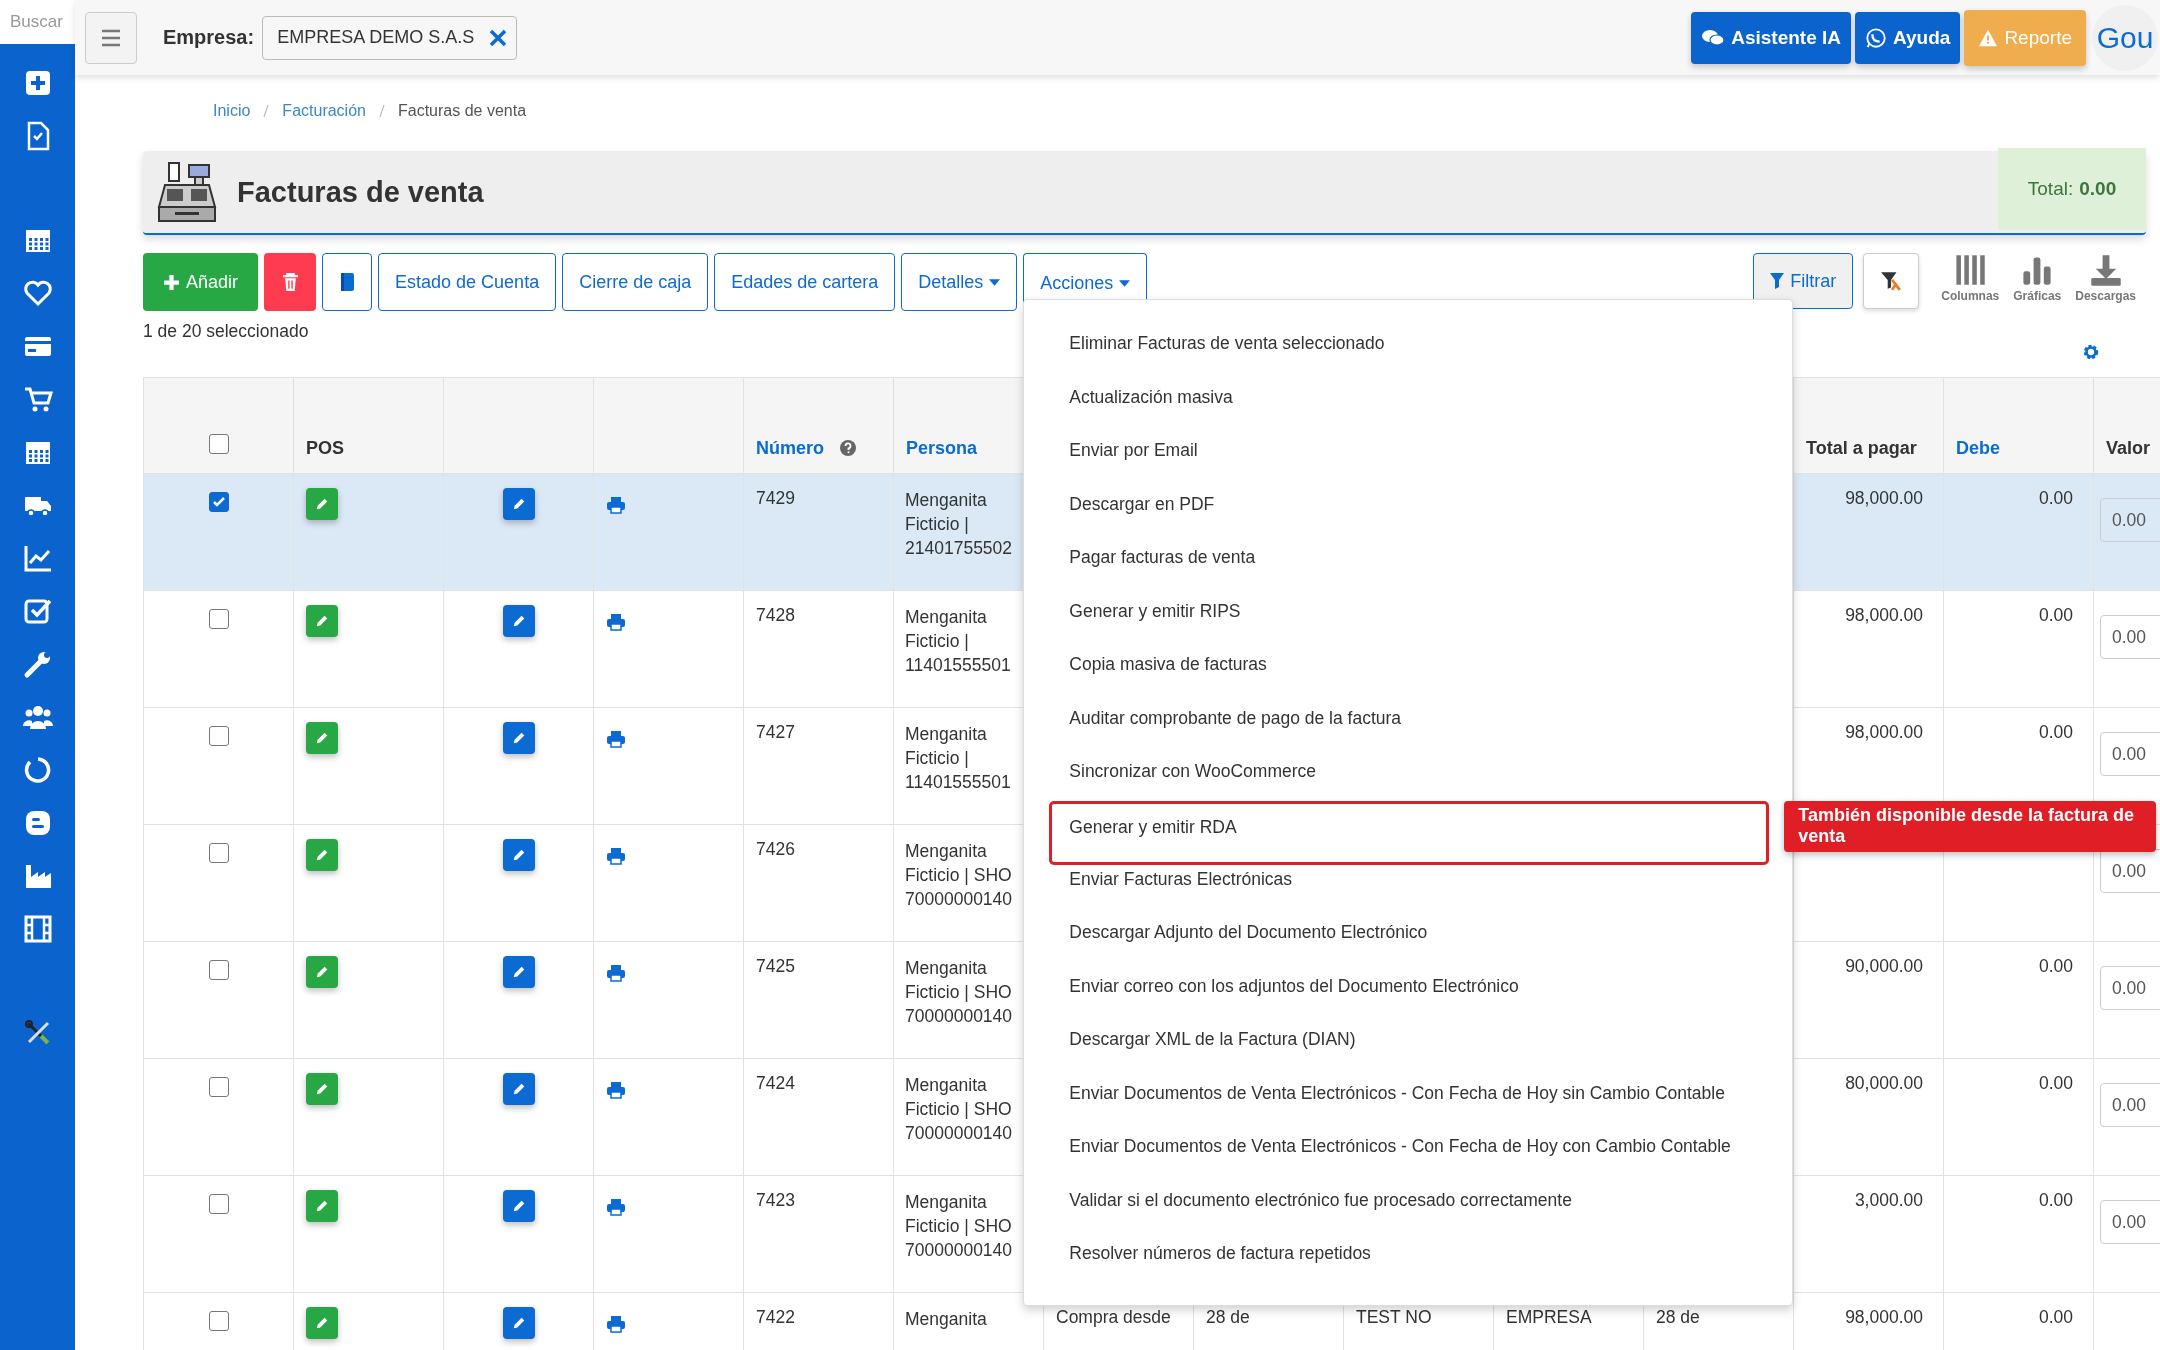 The height and width of the screenshot is (1350, 2160). I want to click on dropdown-button: Detalles, so click(959, 282).